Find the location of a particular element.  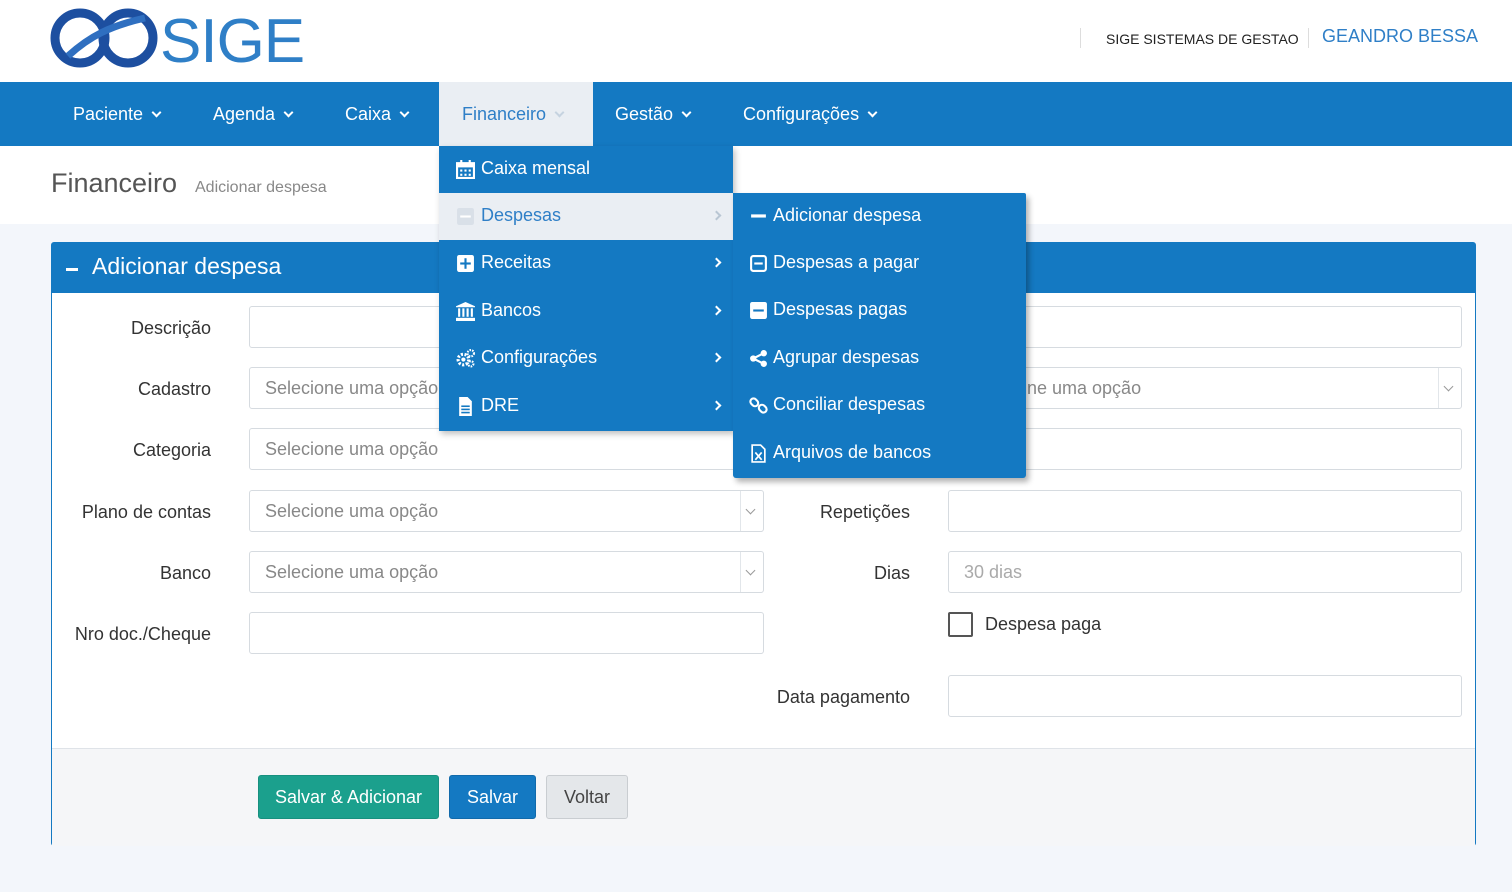

calendar-icon is located at coordinates (465, 169).